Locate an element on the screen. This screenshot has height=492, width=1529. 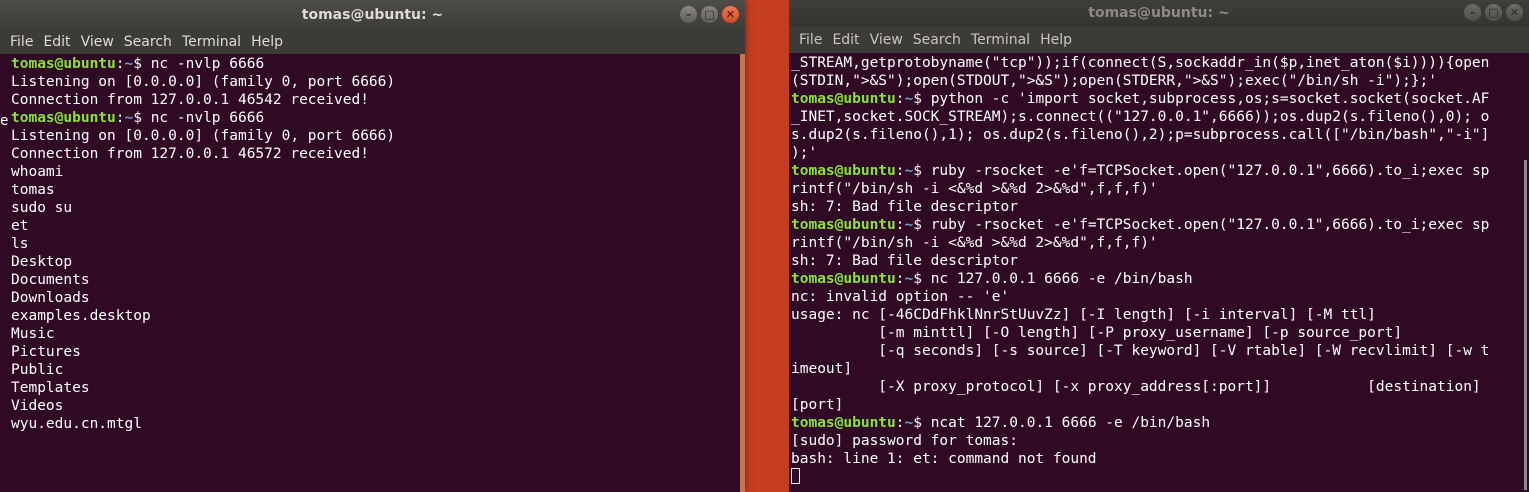
terminal-line: Public is located at coordinates (37, 370).